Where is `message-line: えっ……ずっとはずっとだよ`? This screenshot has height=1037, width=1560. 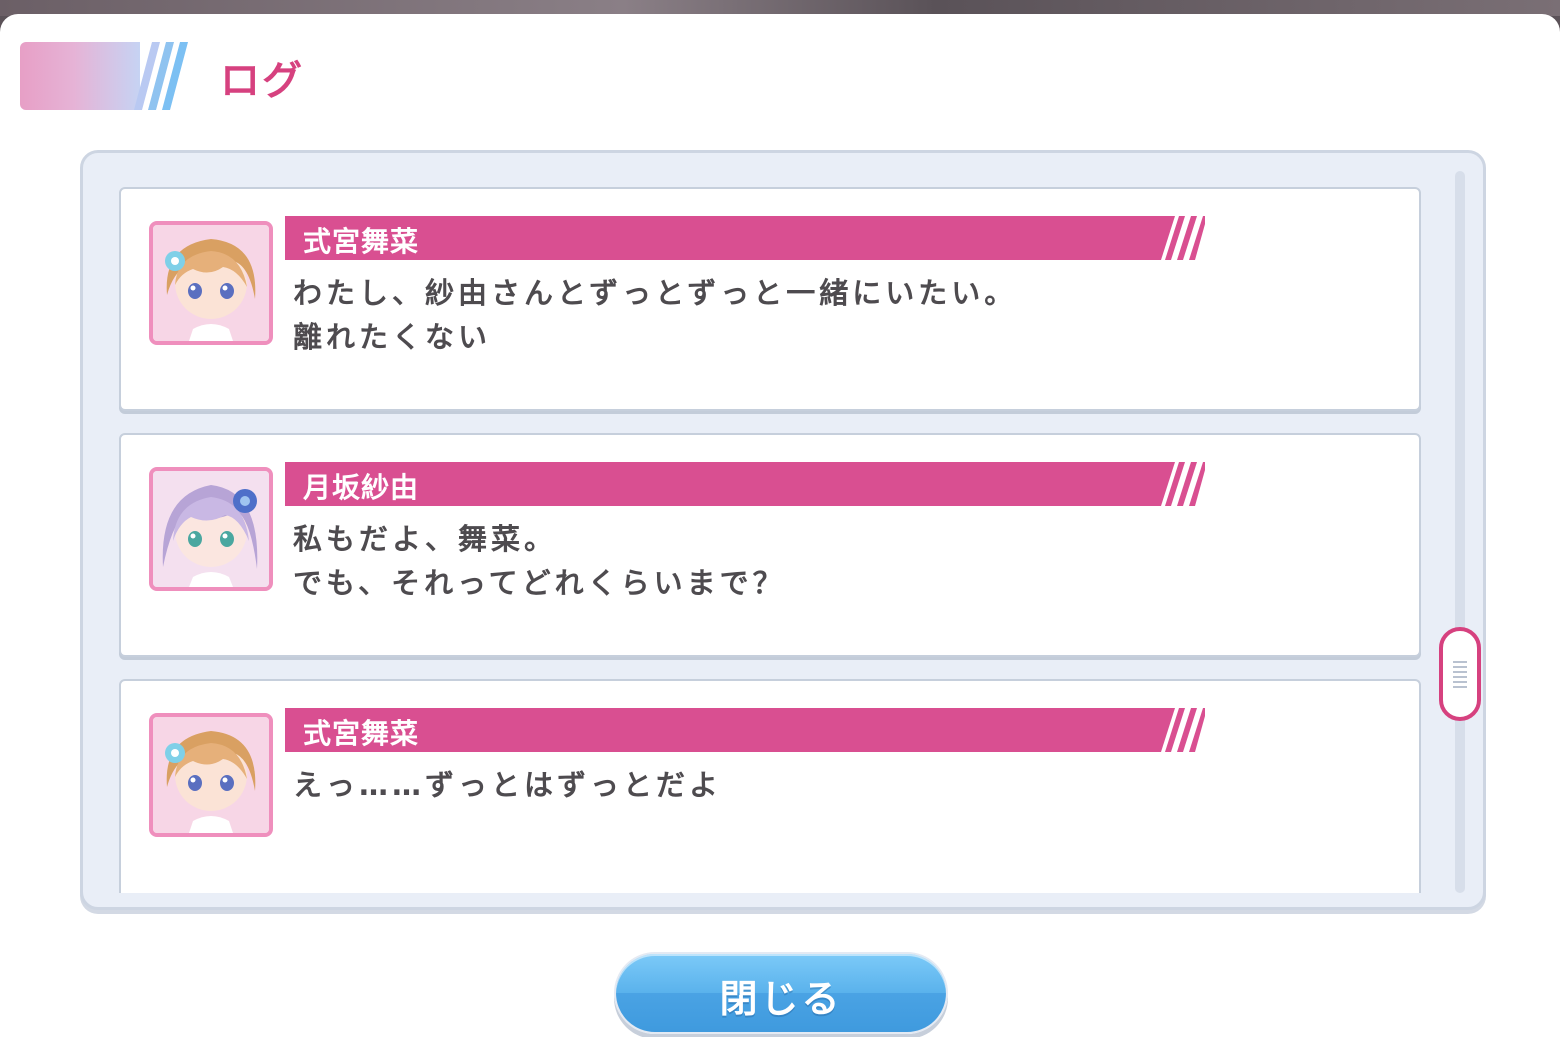 message-line: えっ……ずっとはずっとだよ is located at coordinates (508, 785).